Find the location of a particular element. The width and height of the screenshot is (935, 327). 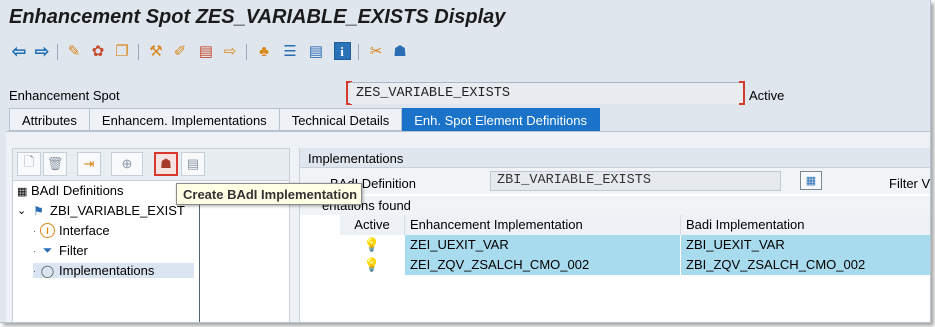

tree-node-label: Interface is located at coordinates (84, 230).